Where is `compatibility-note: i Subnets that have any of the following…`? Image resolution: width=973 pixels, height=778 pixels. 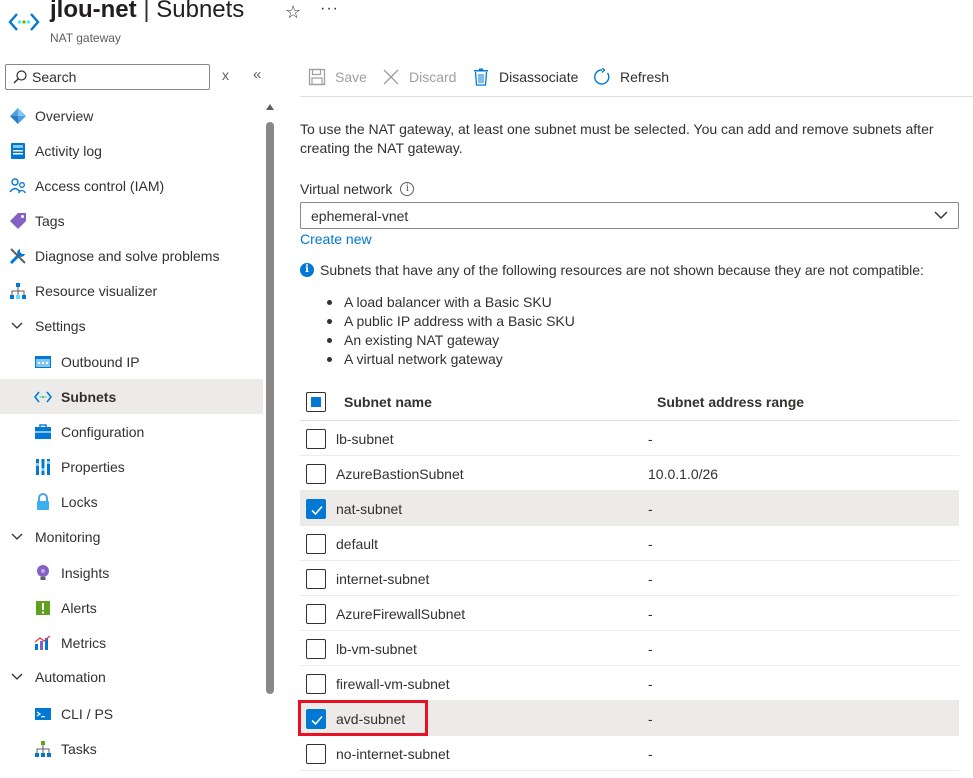
compatibility-note: i Subnets that have any of the following… is located at coordinates (612, 270).